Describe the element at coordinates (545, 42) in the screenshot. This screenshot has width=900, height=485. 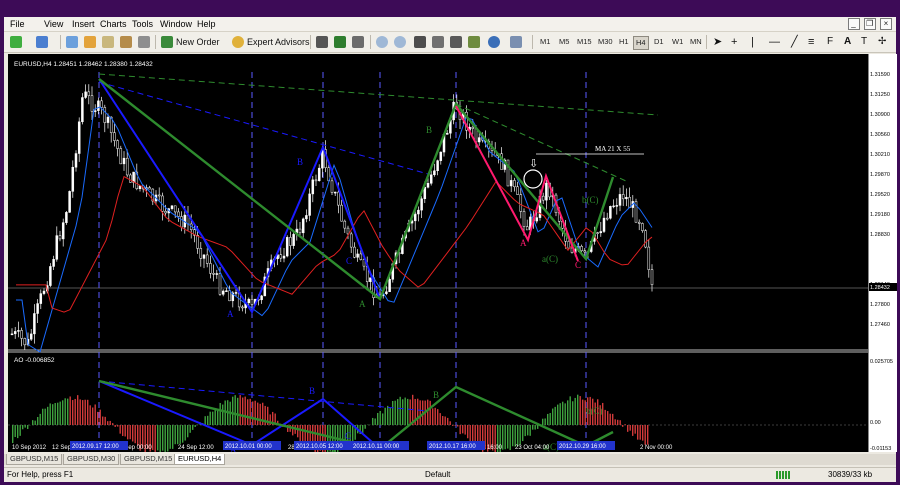
I see `tf-m1: M1` at that location.